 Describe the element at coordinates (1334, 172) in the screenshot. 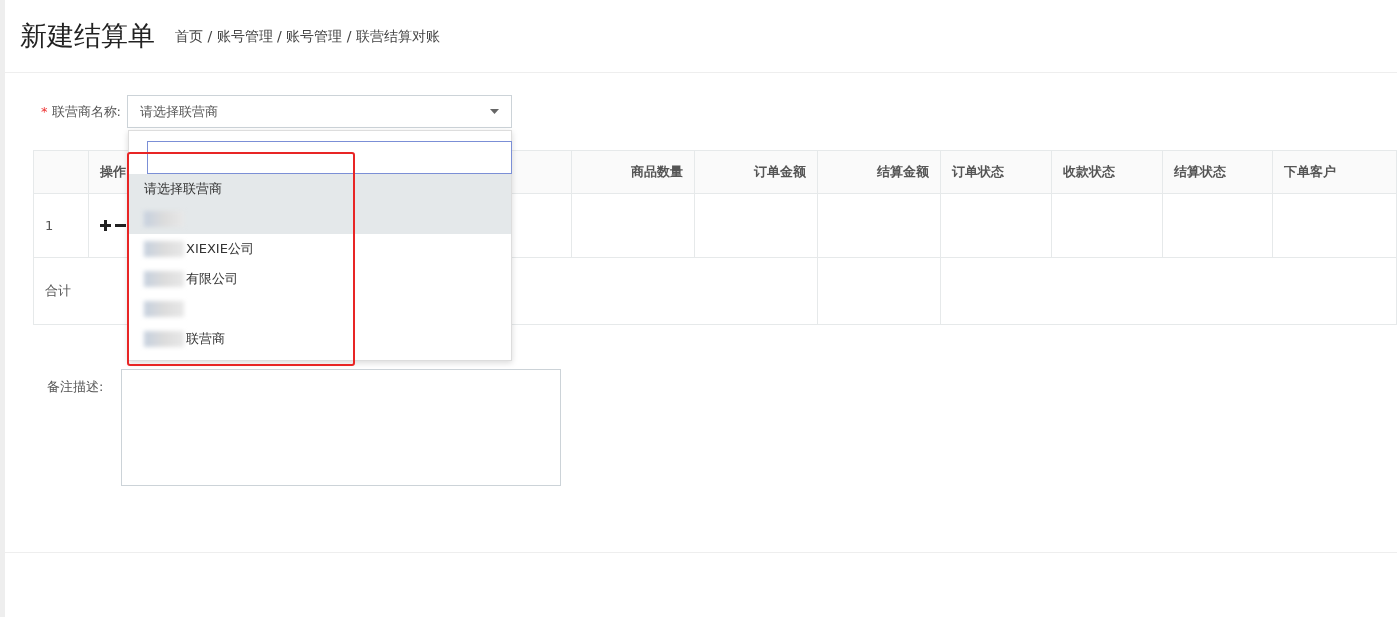

I see `column-header: 下单客户` at that location.